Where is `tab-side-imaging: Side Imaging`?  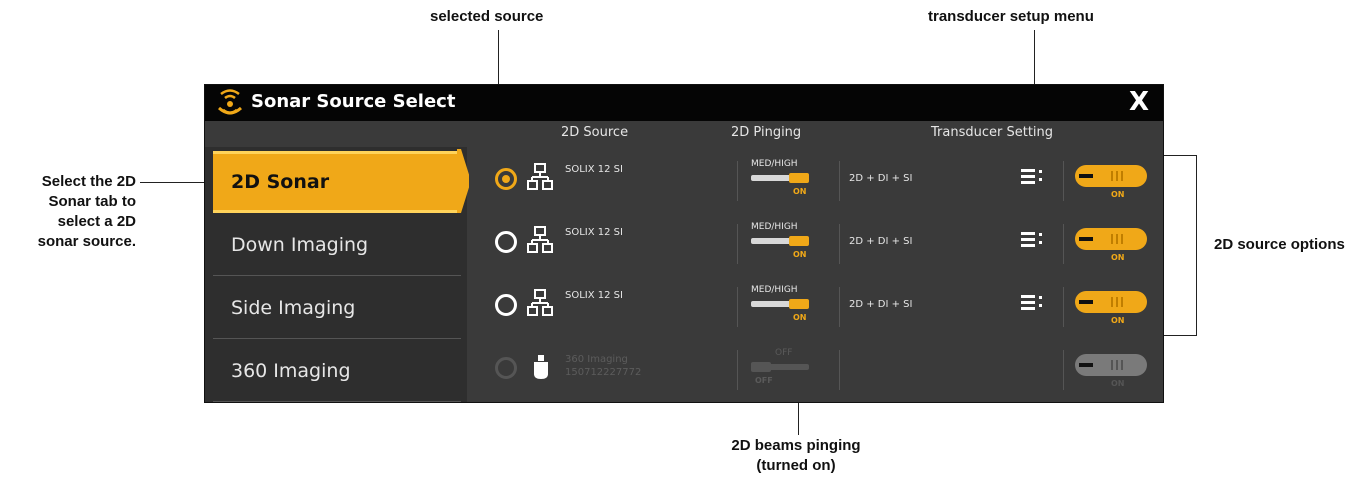
tab-side-imaging: Side Imaging is located at coordinates (337, 308).